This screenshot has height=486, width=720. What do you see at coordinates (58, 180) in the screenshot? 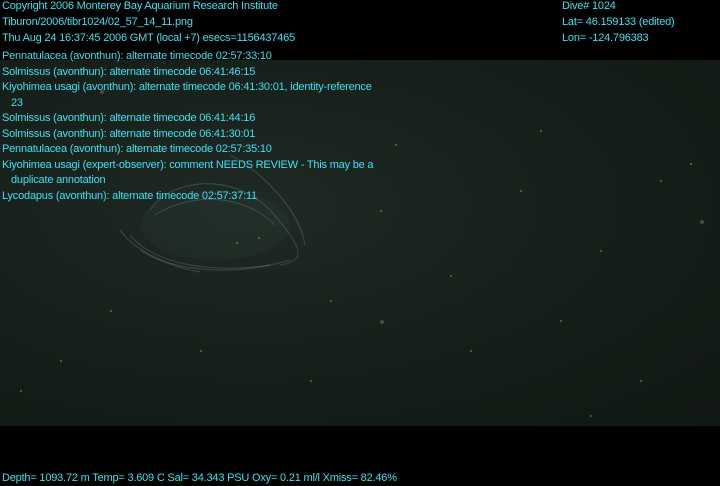
I see `annotation-continuation: duplicate annotation` at bounding box center [58, 180].